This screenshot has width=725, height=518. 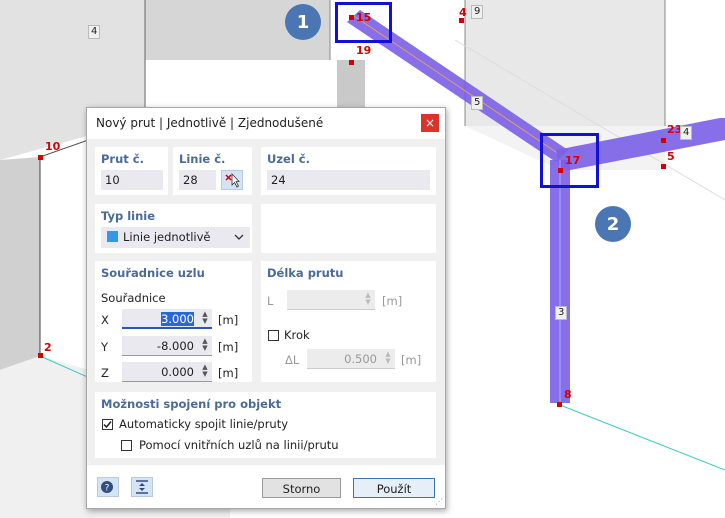 What do you see at coordinates (105, 320) in the screenshot?
I see `x-label: X` at bounding box center [105, 320].